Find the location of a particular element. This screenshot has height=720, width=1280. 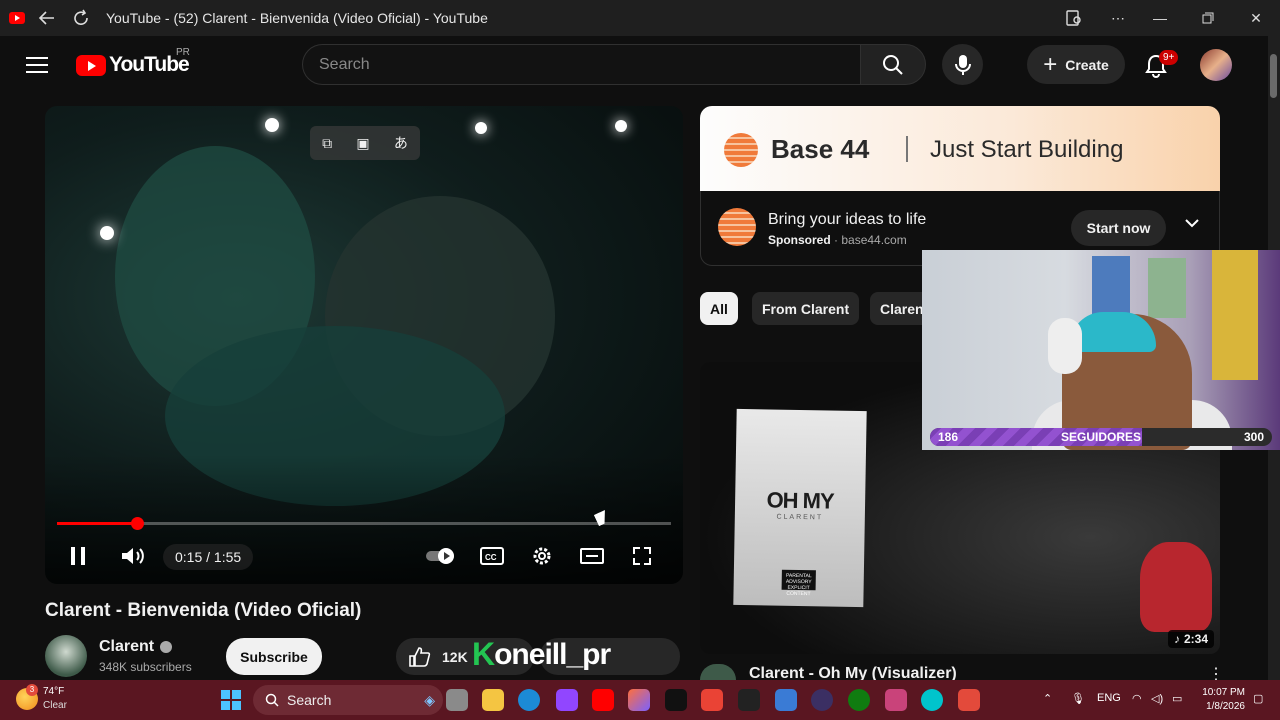

progress-track is located at coordinates (364, 523).